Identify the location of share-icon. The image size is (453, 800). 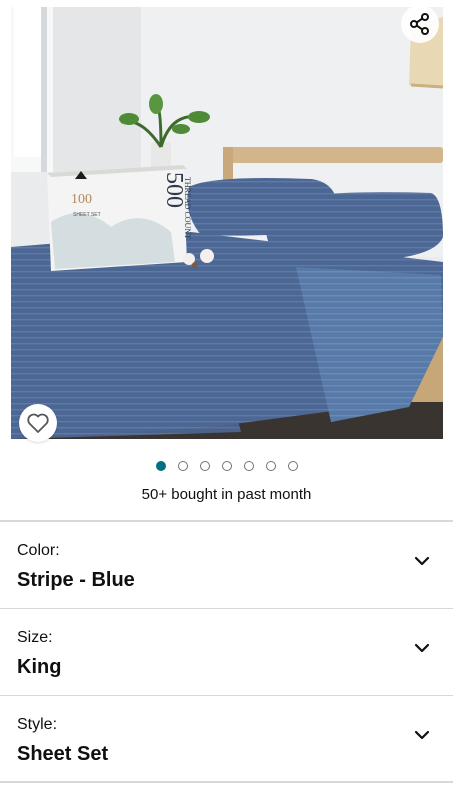
(419, 24).